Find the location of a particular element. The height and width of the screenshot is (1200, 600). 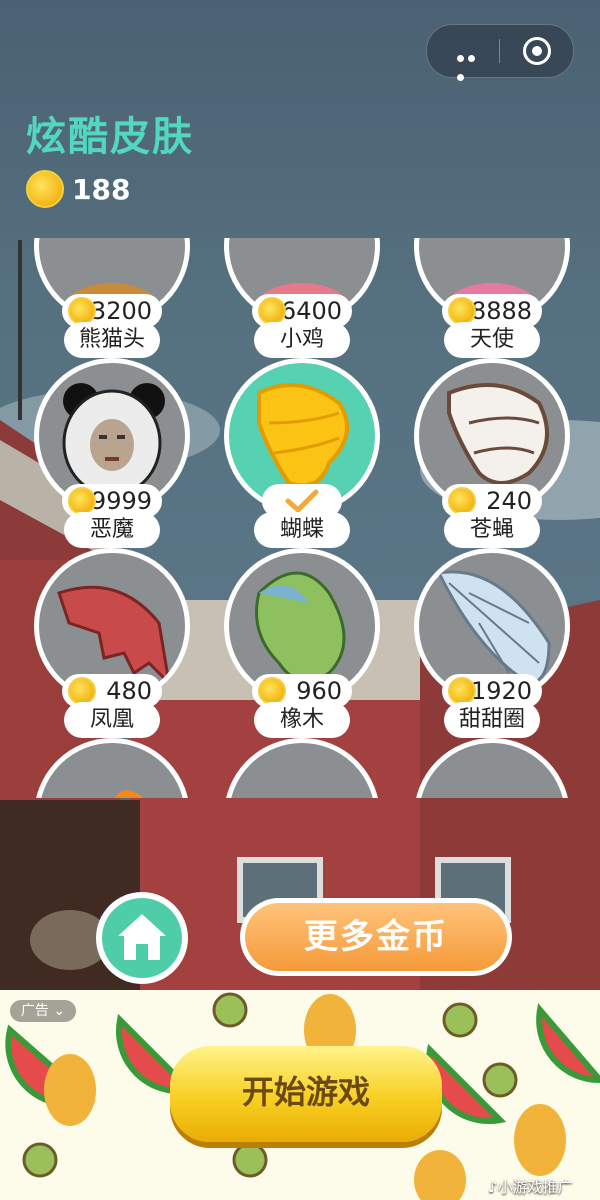

skin-card: 3200 is located at coordinates (112, 283).